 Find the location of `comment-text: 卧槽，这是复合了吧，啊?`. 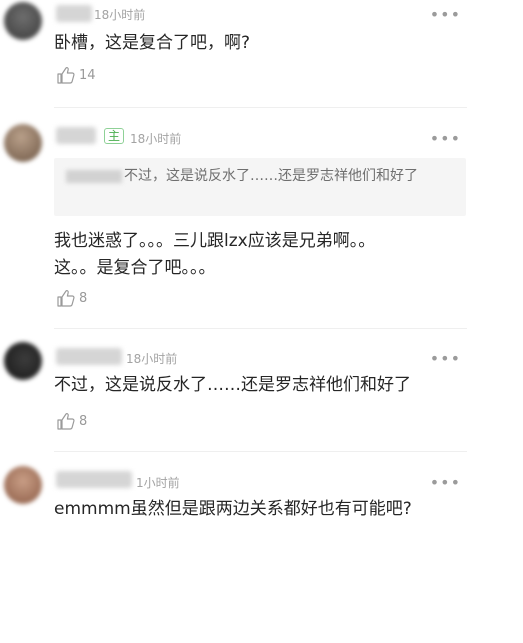

comment-text: 卧槽，这是复合了吧，啊? is located at coordinates (152, 43).